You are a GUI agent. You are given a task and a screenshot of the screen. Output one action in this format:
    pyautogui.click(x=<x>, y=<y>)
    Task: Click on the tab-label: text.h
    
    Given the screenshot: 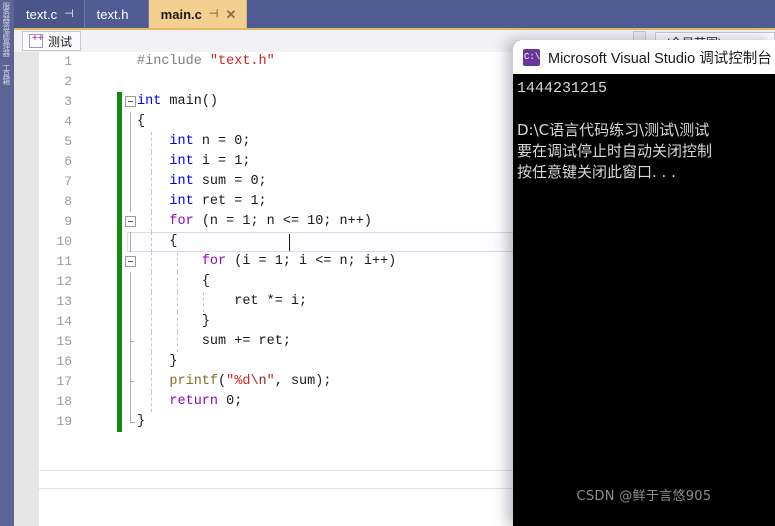 What is the action you would take?
    pyautogui.click(x=112, y=14)
    